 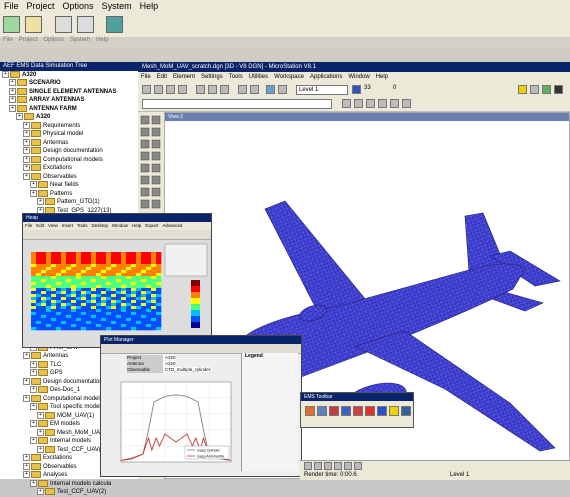 I want to click on tree-item: + Computational models, so click(x=69, y=159).